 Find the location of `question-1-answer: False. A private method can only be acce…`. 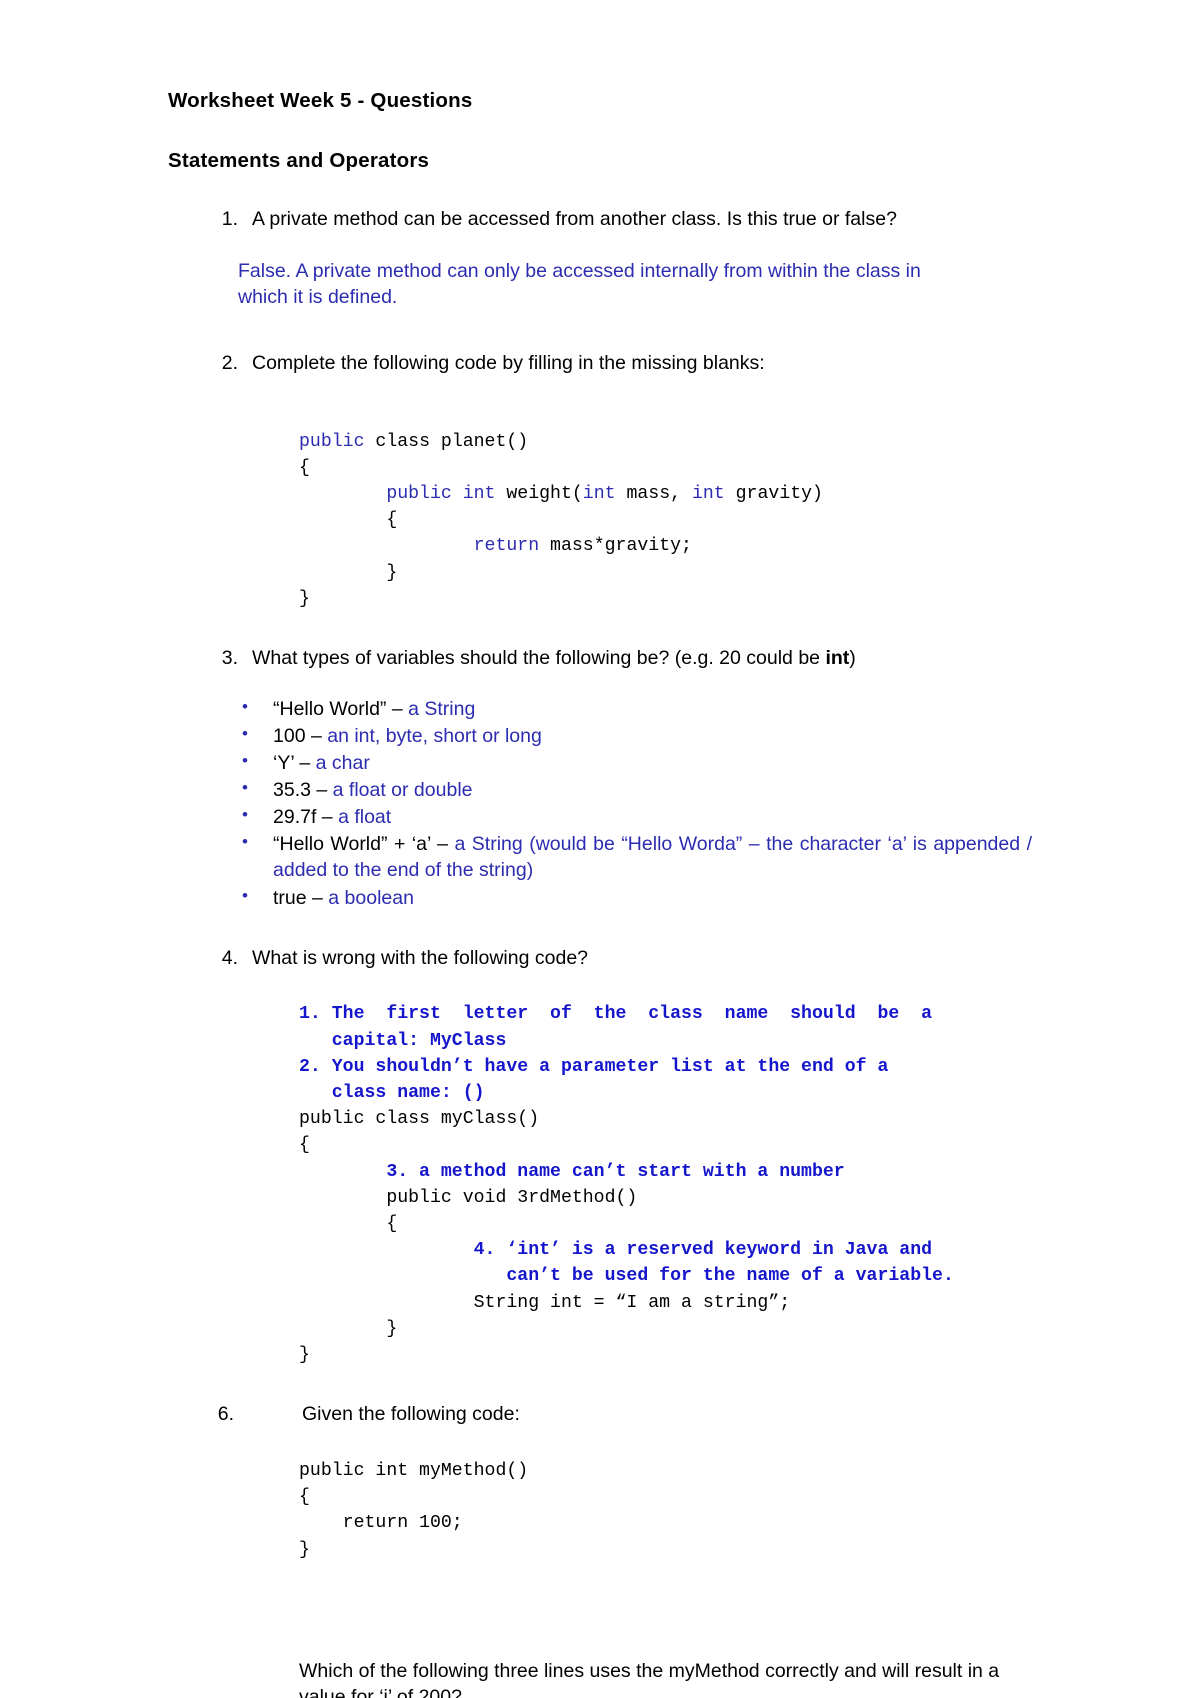

question-1-answer: False. A private method can only be acce… is located at coordinates (579, 283).